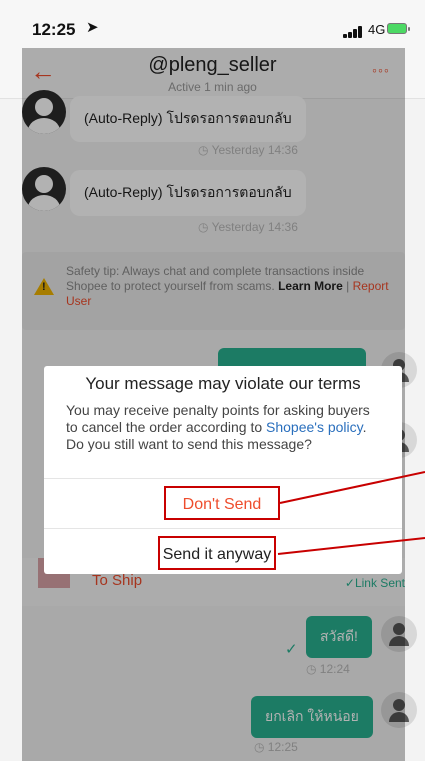  What do you see at coordinates (222, 503) in the screenshot?
I see `dont-send-button: Don't Send` at bounding box center [222, 503].